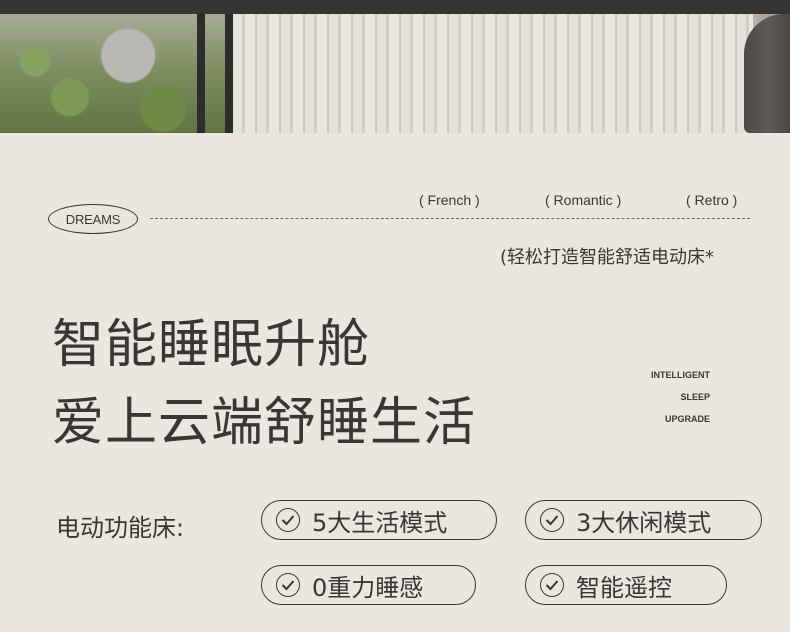  Describe the element at coordinates (767, 73) in the screenshot. I see `upholstered-bed-headboard` at that location.